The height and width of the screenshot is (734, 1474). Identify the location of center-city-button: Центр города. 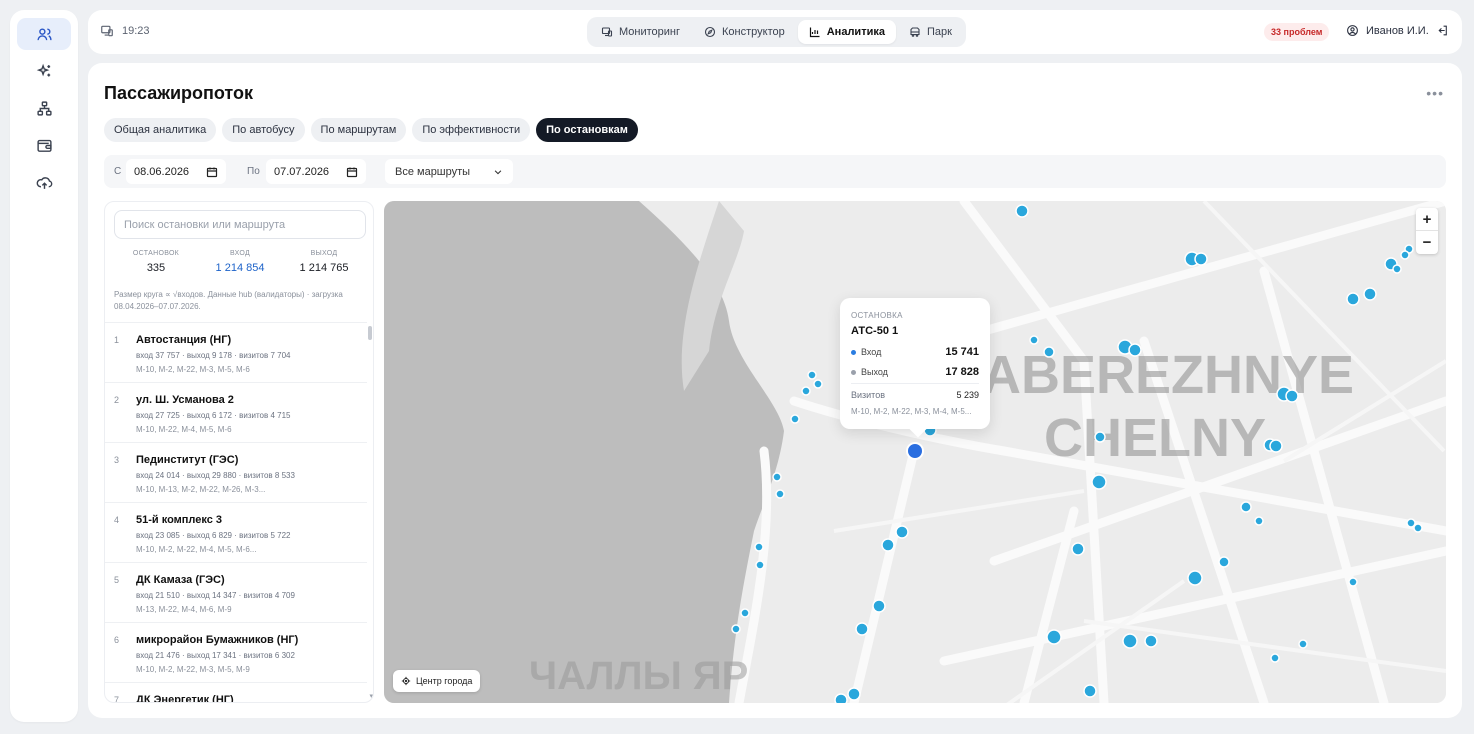
(437, 681).